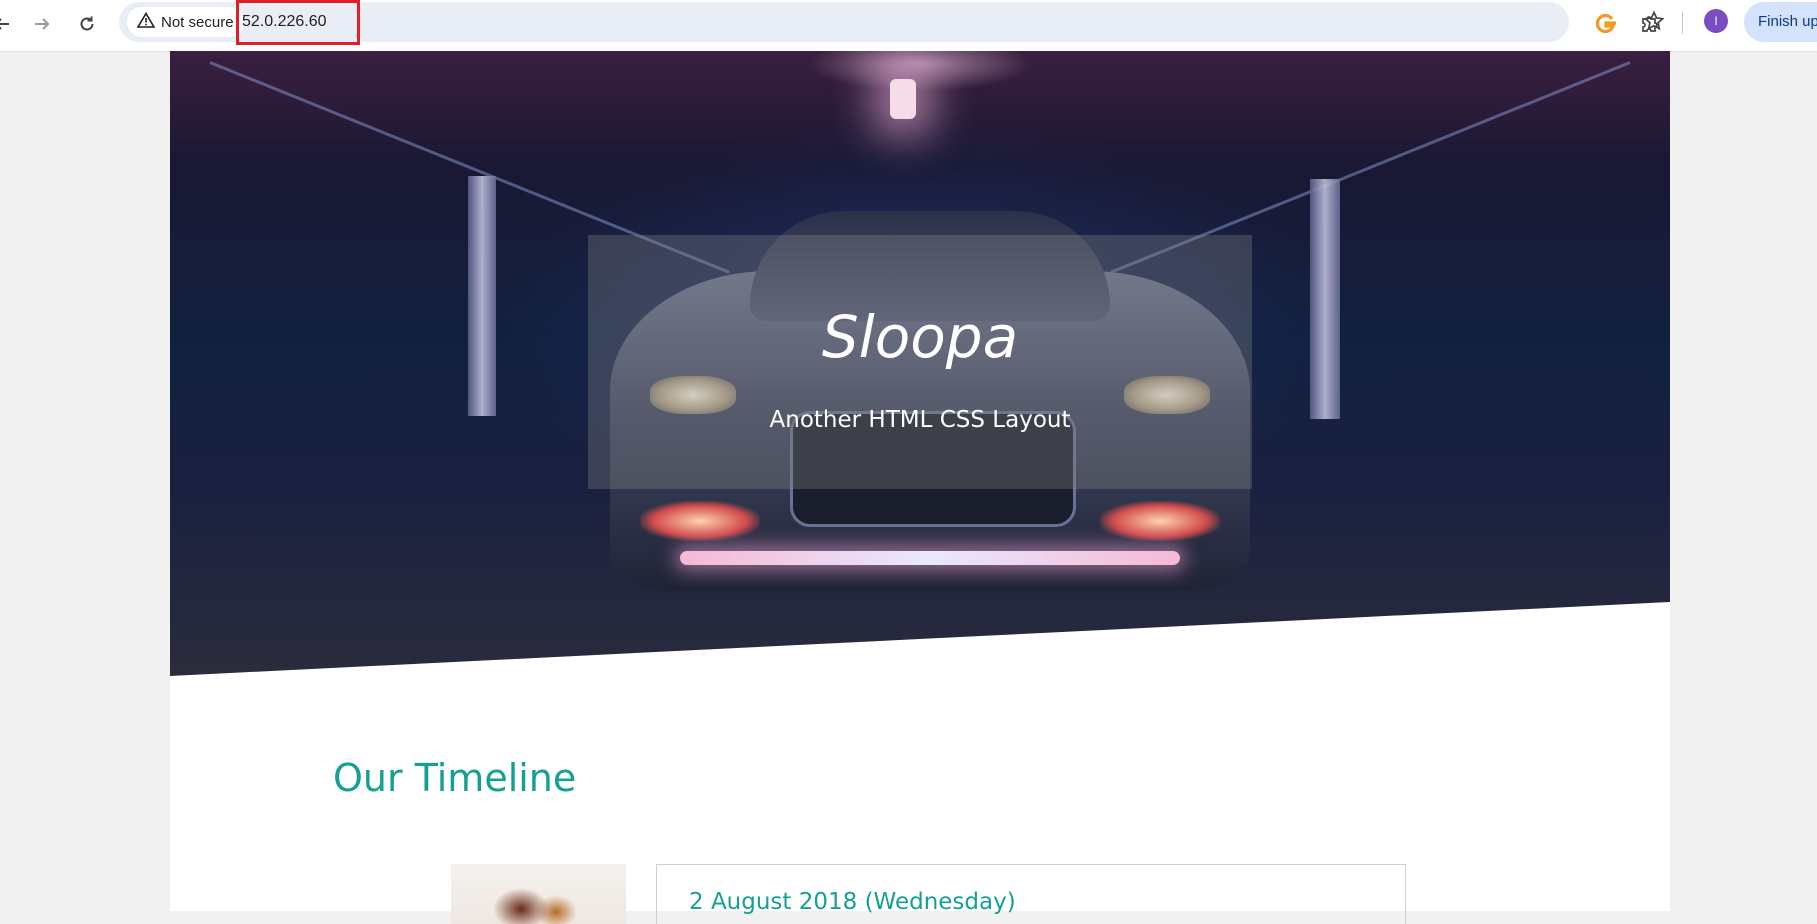 The height and width of the screenshot is (924, 1817). Describe the element at coordinates (87, 24) in the screenshot. I see `reload-icon` at that location.